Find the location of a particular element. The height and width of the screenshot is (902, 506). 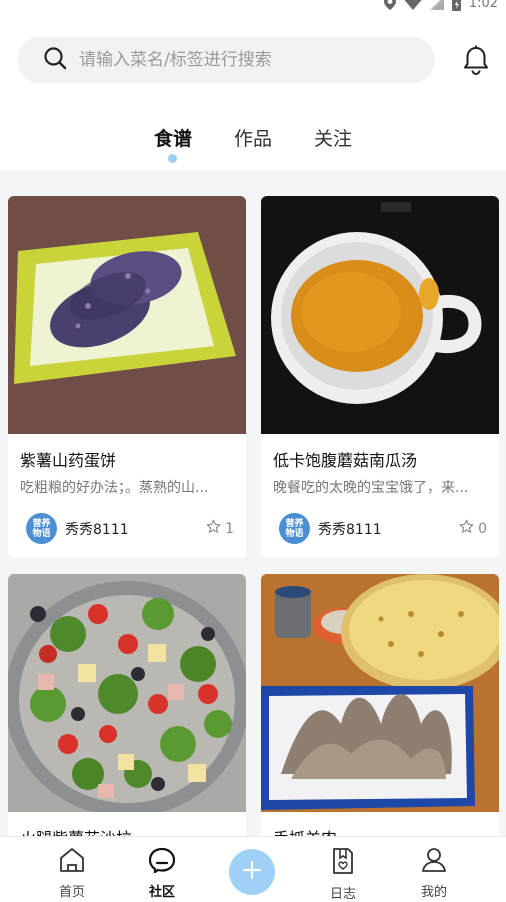

nav-home: 首页 is located at coordinates (72, 873).